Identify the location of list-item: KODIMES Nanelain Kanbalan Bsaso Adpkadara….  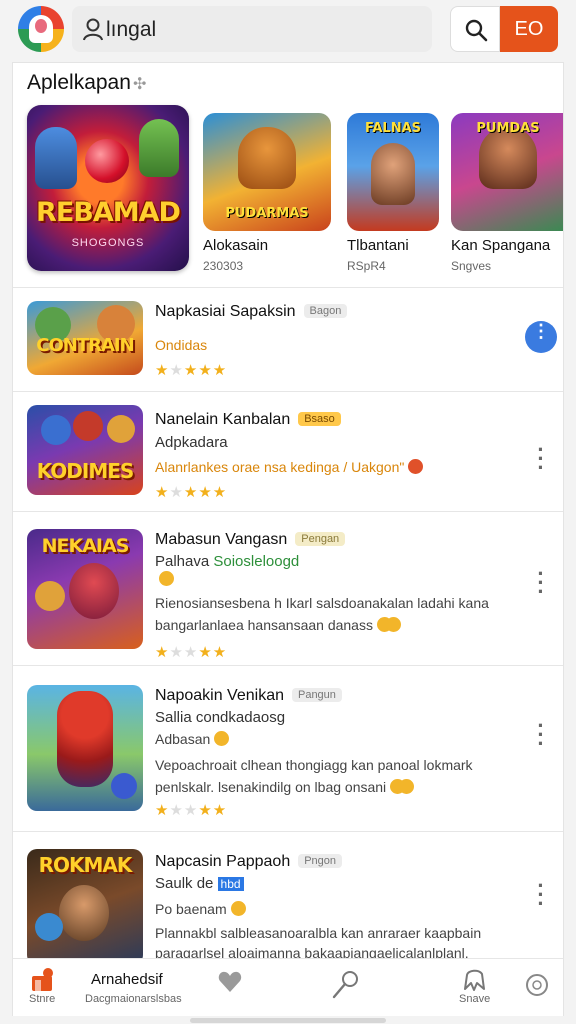
(288, 451).